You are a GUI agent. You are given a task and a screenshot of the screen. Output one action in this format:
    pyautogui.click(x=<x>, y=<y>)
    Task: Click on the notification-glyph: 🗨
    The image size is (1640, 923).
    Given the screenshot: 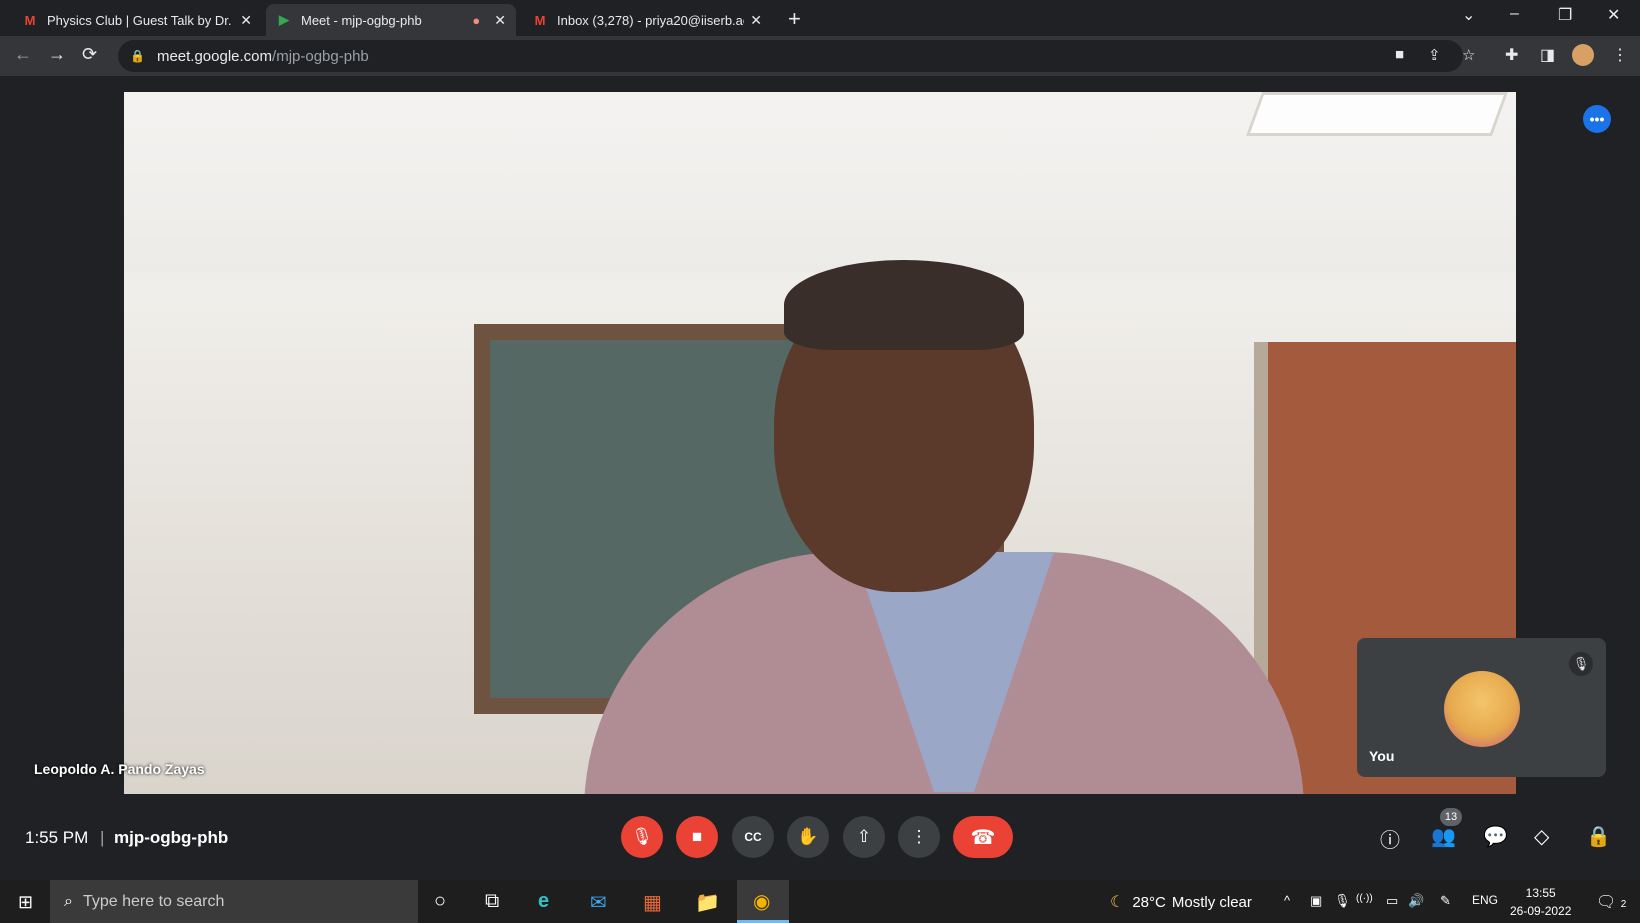 What is the action you would take?
    pyautogui.click(x=1606, y=902)
    